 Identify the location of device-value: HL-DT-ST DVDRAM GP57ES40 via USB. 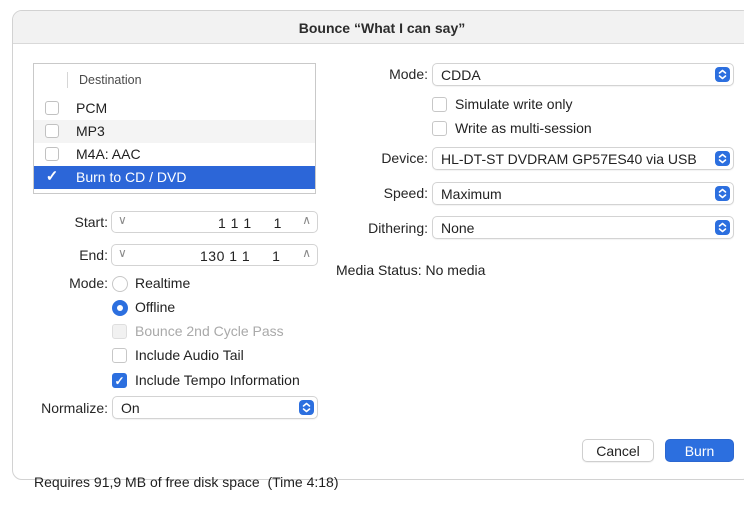
(569, 159).